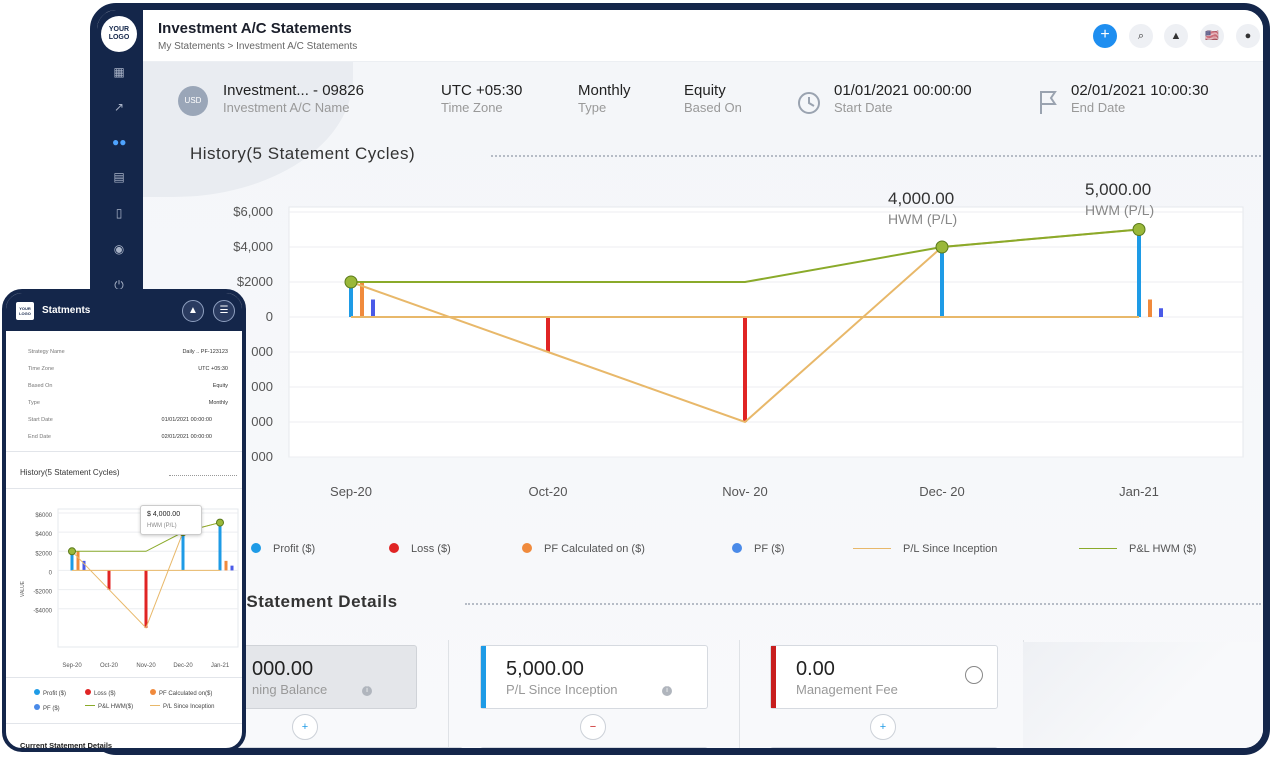  I want to click on mobile-footer-title: Current Statement Details, so click(66, 745).